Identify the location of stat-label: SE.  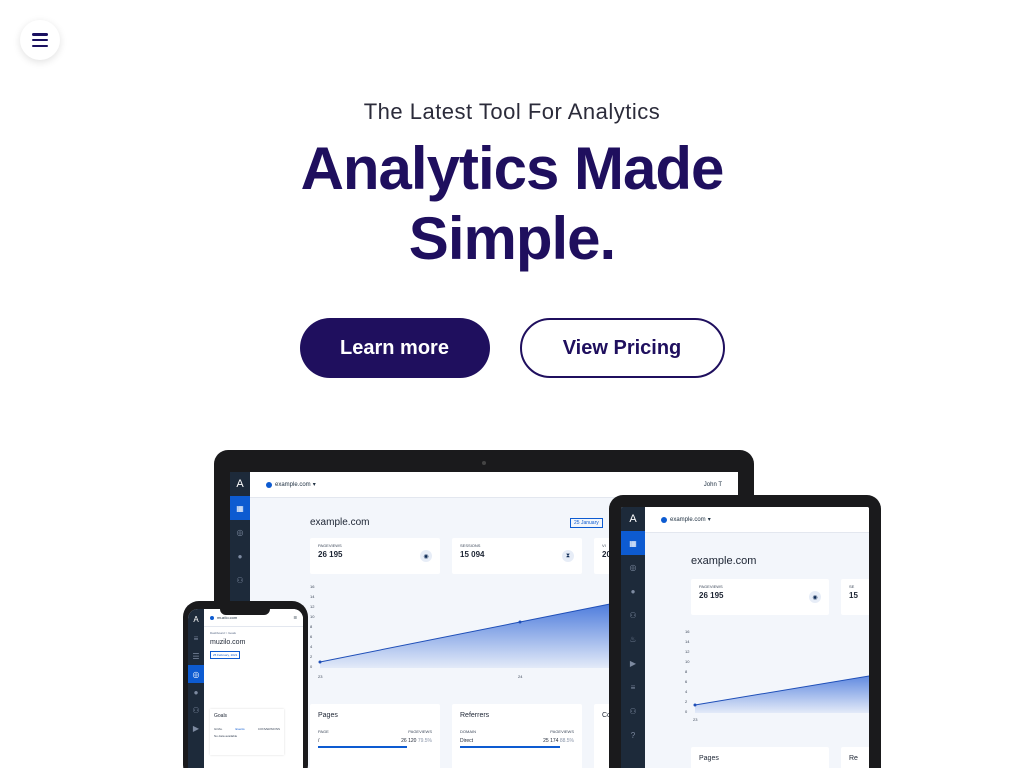
(852, 586).